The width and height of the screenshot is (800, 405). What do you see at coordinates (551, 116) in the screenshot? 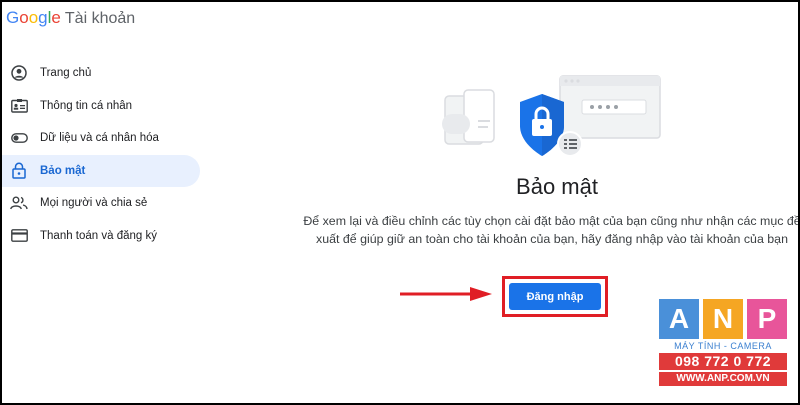
I see `security-illustration` at bounding box center [551, 116].